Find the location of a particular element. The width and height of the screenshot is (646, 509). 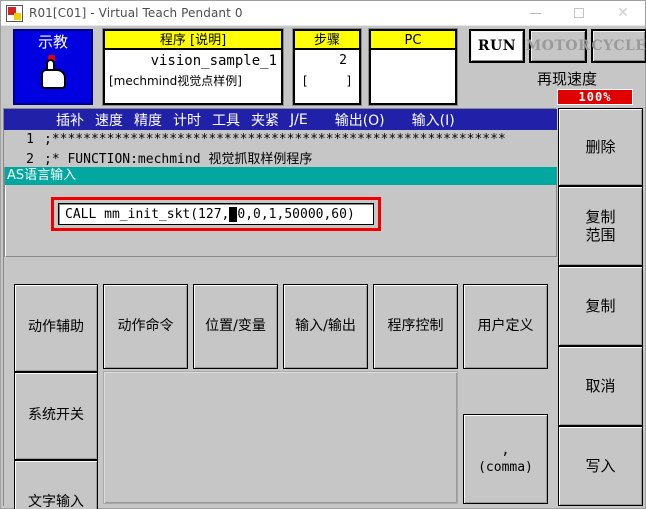

minimize-button is located at coordinates (535, 13).